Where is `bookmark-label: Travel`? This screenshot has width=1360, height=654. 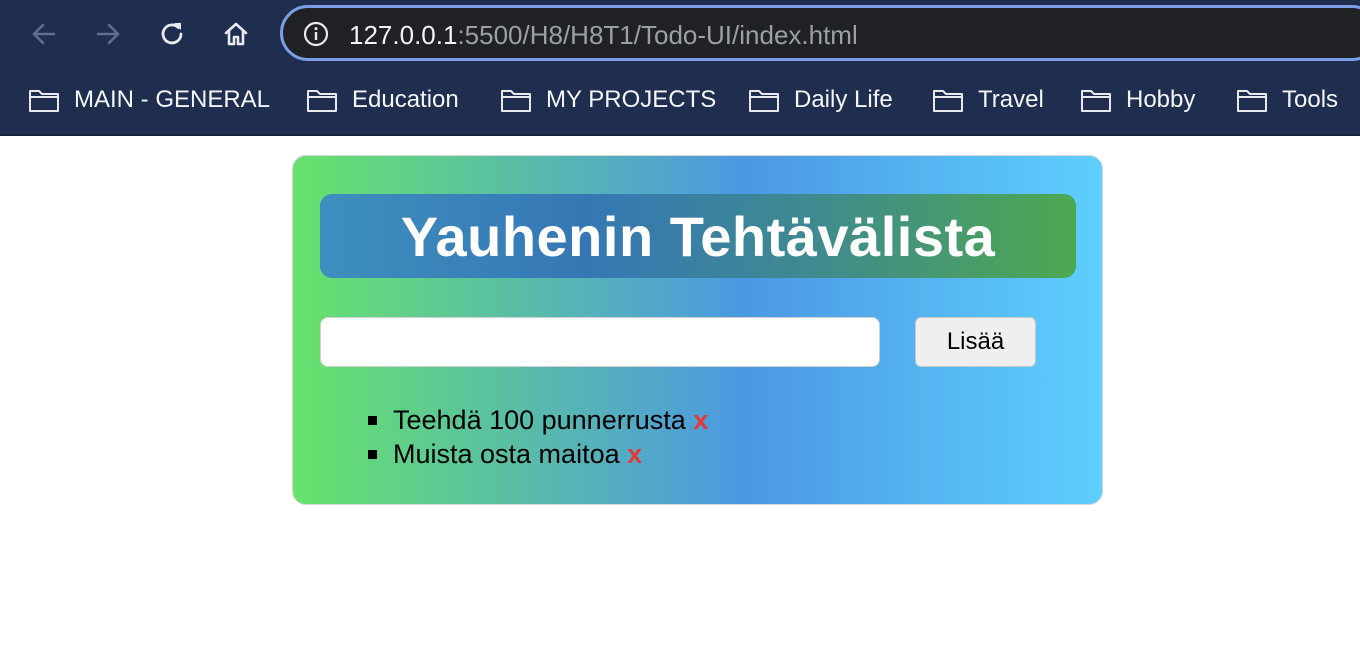 bookmark-label: Travel is located at coordinates (1011, 99).